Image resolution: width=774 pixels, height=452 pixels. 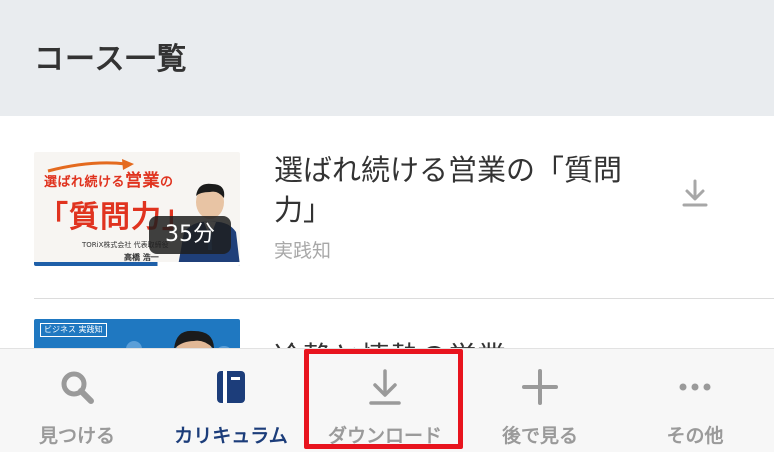 I want to click on notebook-icon, so click(x=231, y=387).